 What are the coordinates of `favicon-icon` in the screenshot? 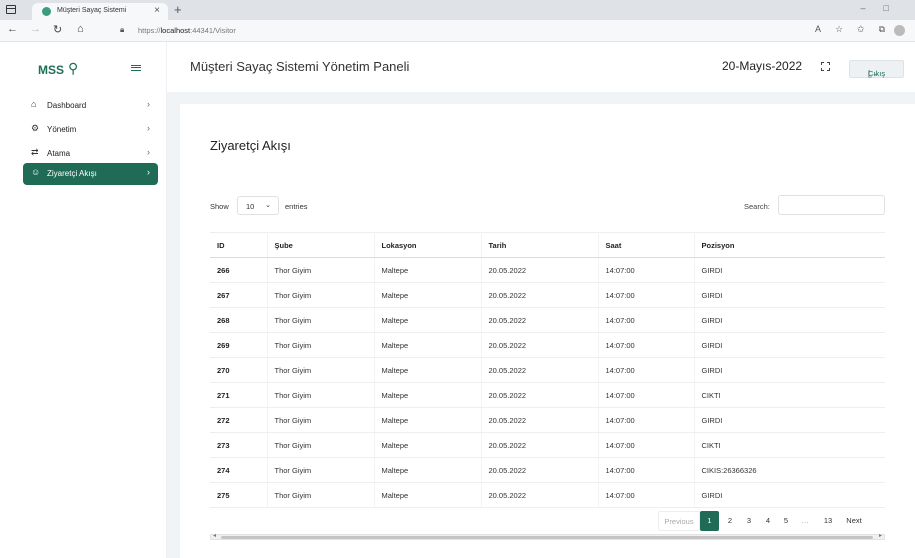 It's located at (46, 11).